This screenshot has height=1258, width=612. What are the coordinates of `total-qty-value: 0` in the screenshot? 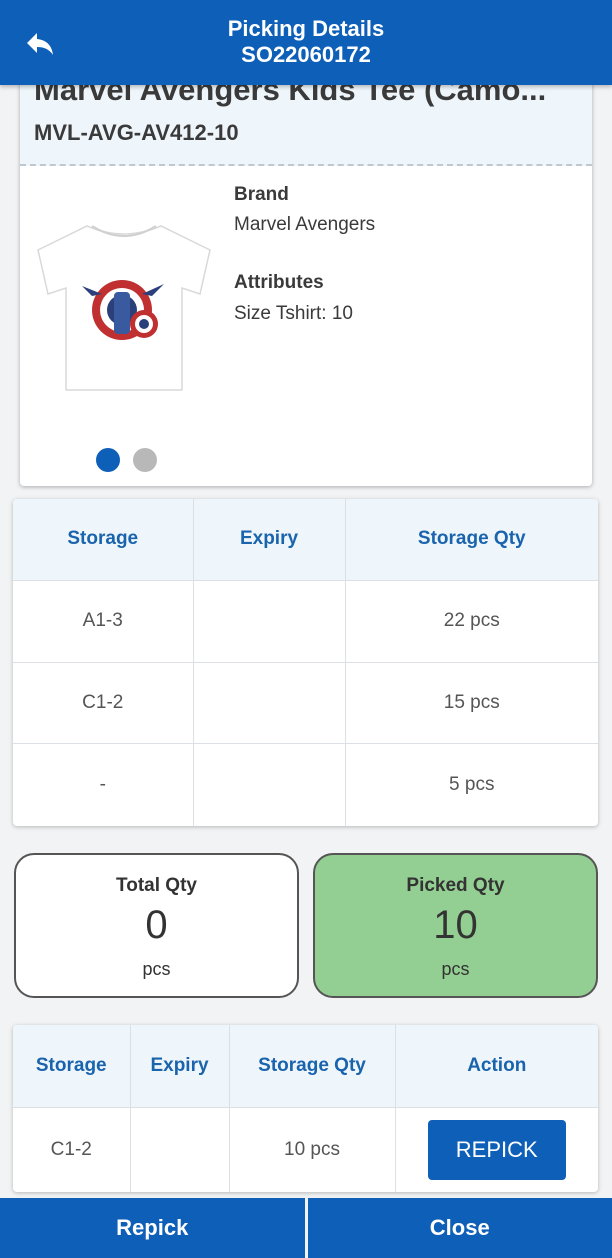 It's located at (156, 925).